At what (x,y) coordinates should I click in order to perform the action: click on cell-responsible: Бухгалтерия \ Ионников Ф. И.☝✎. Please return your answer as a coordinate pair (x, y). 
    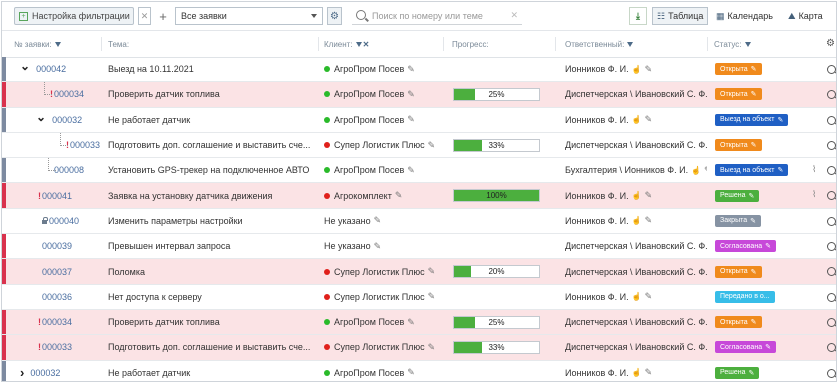
    Looking at the image, I should click on (636, 170).